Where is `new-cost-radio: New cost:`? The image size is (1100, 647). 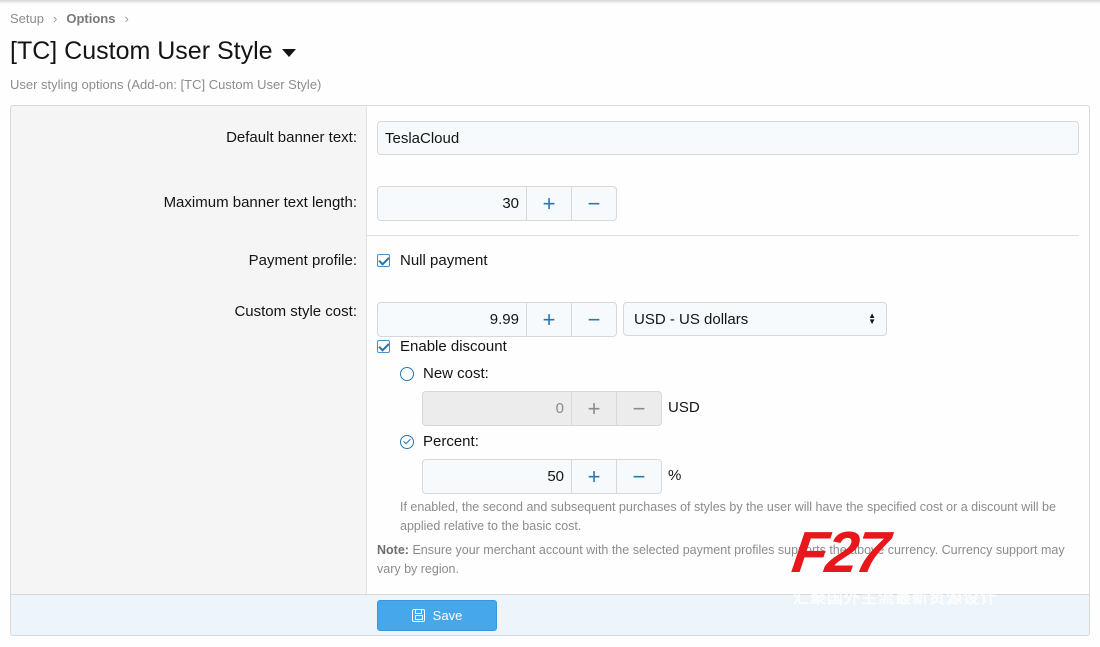 new-cost-radio: New cost: is located at coordinates (444, 373).